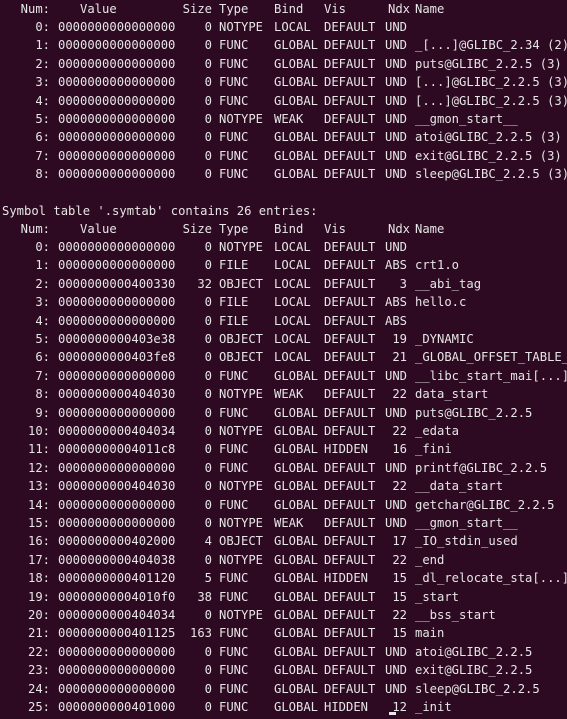 Image resolution: width=567 pixels, height=719 pixels. Describe the element at coordinates (399, 559) in the screenshot. I see `cell-ndx: 22` at that location.